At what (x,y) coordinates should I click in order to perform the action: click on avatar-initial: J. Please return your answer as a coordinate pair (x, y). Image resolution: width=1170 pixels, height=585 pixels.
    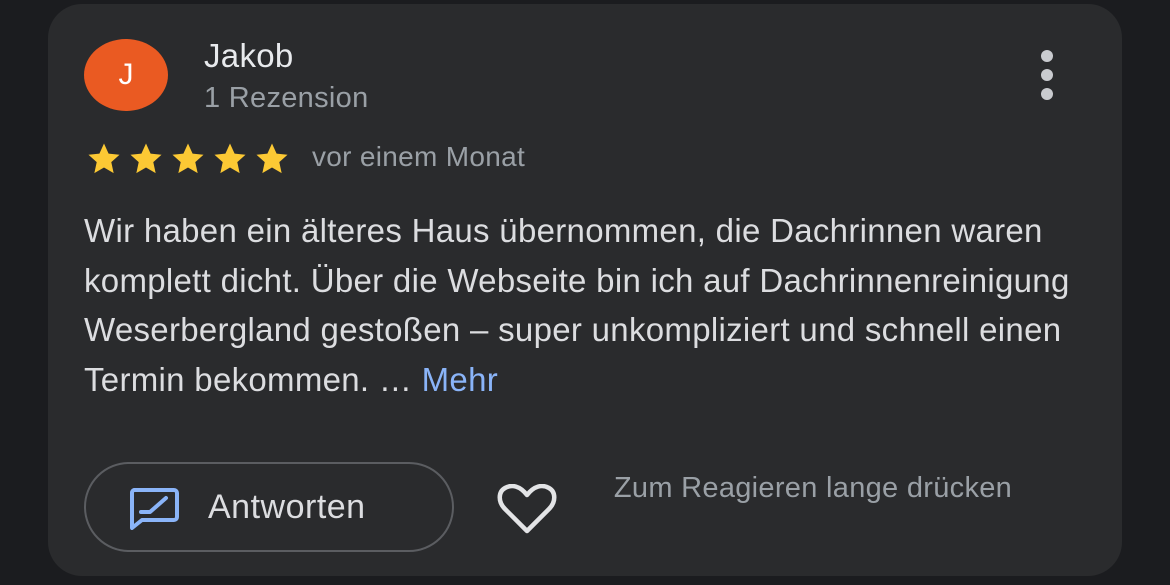
    Looking at the image, I should click on (126, 74).